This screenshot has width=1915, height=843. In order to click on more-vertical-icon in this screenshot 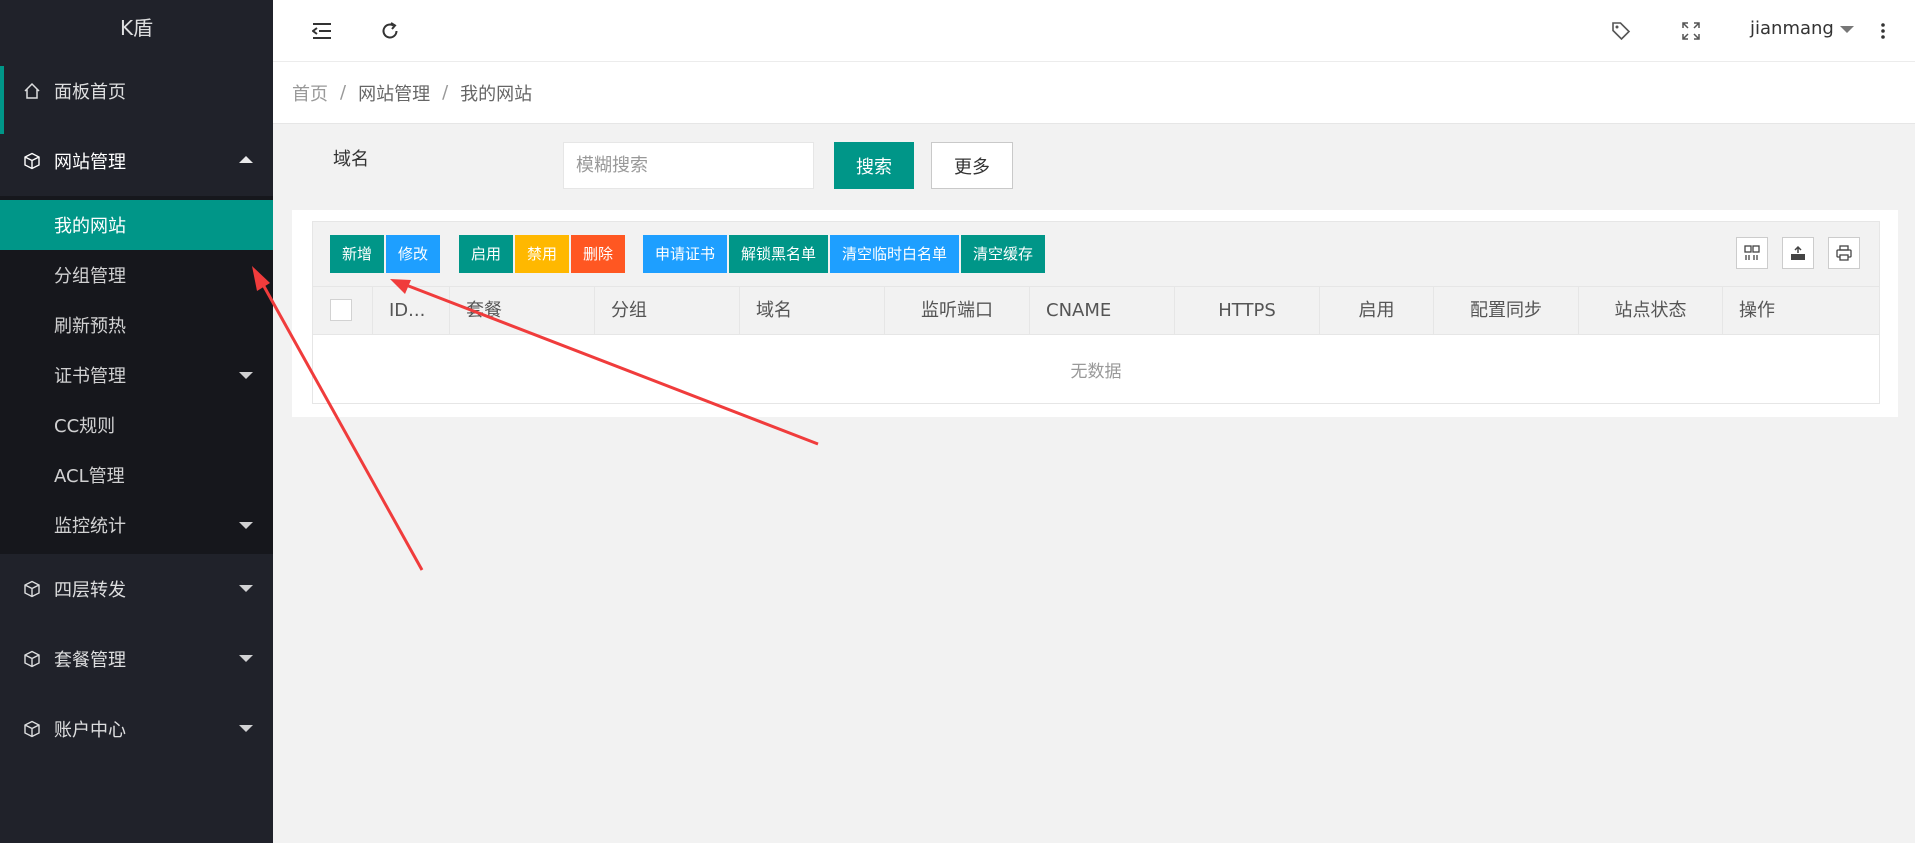, I will do `click(1883, 31)`.